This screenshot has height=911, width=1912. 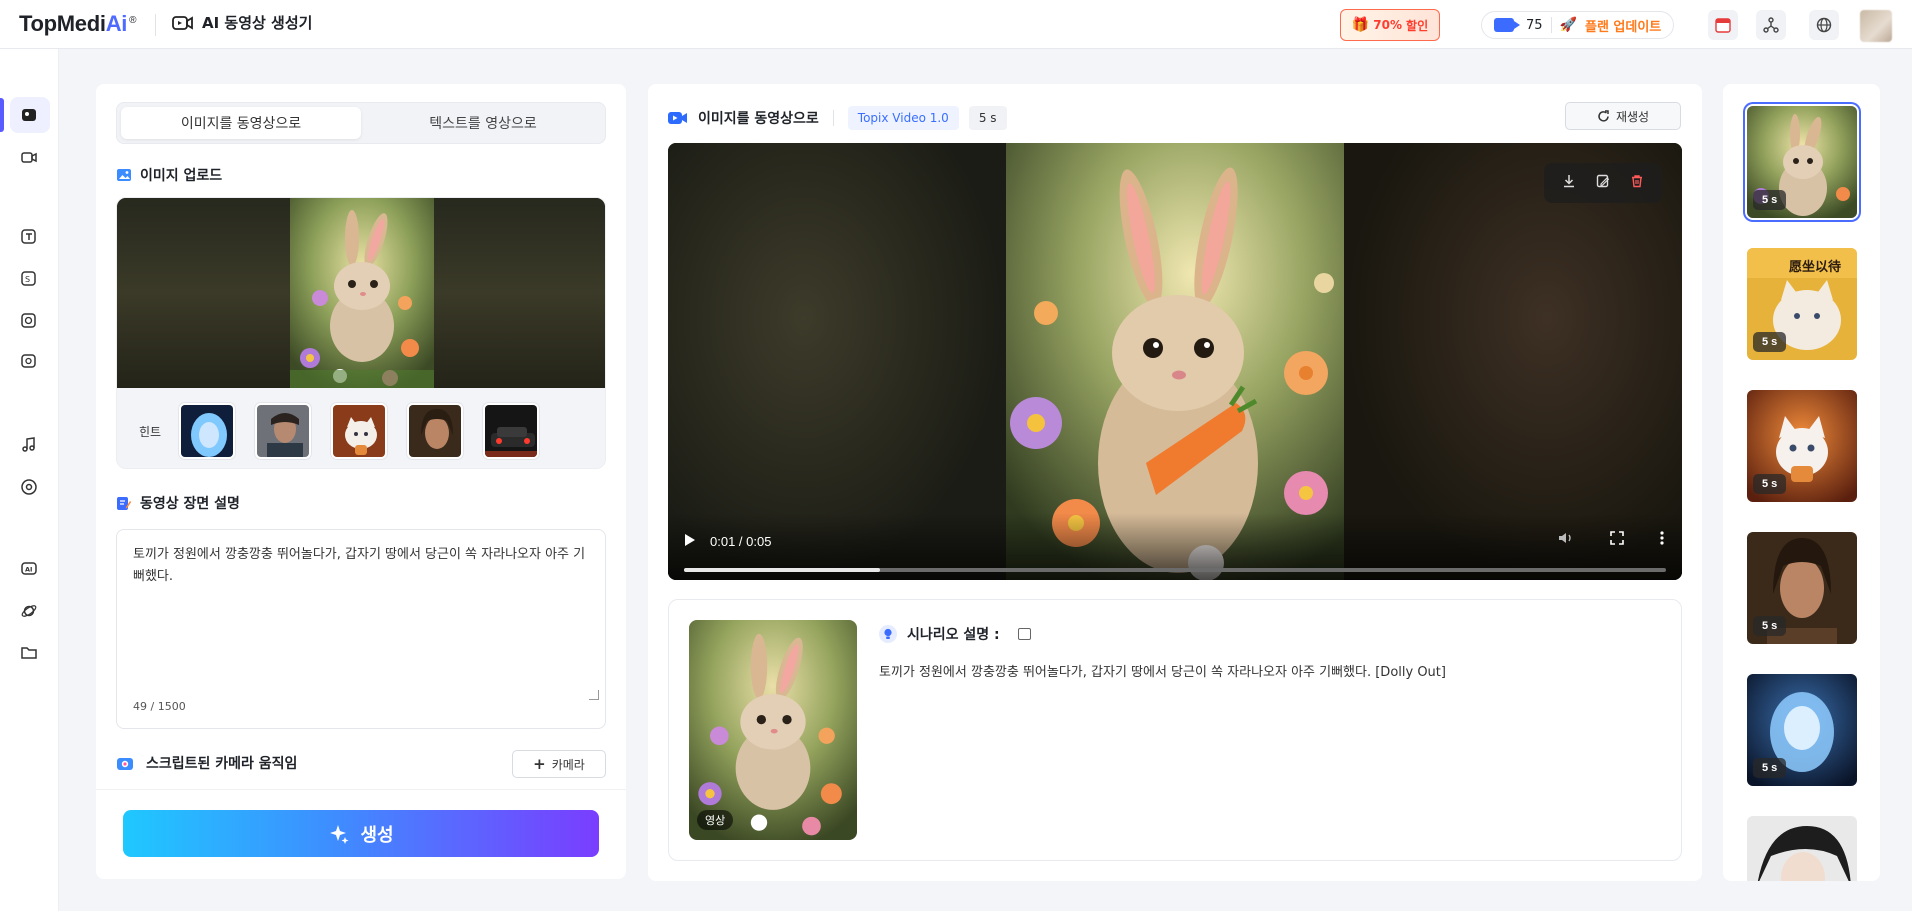 I want to click on play-icon, so click(x=690, y=541).